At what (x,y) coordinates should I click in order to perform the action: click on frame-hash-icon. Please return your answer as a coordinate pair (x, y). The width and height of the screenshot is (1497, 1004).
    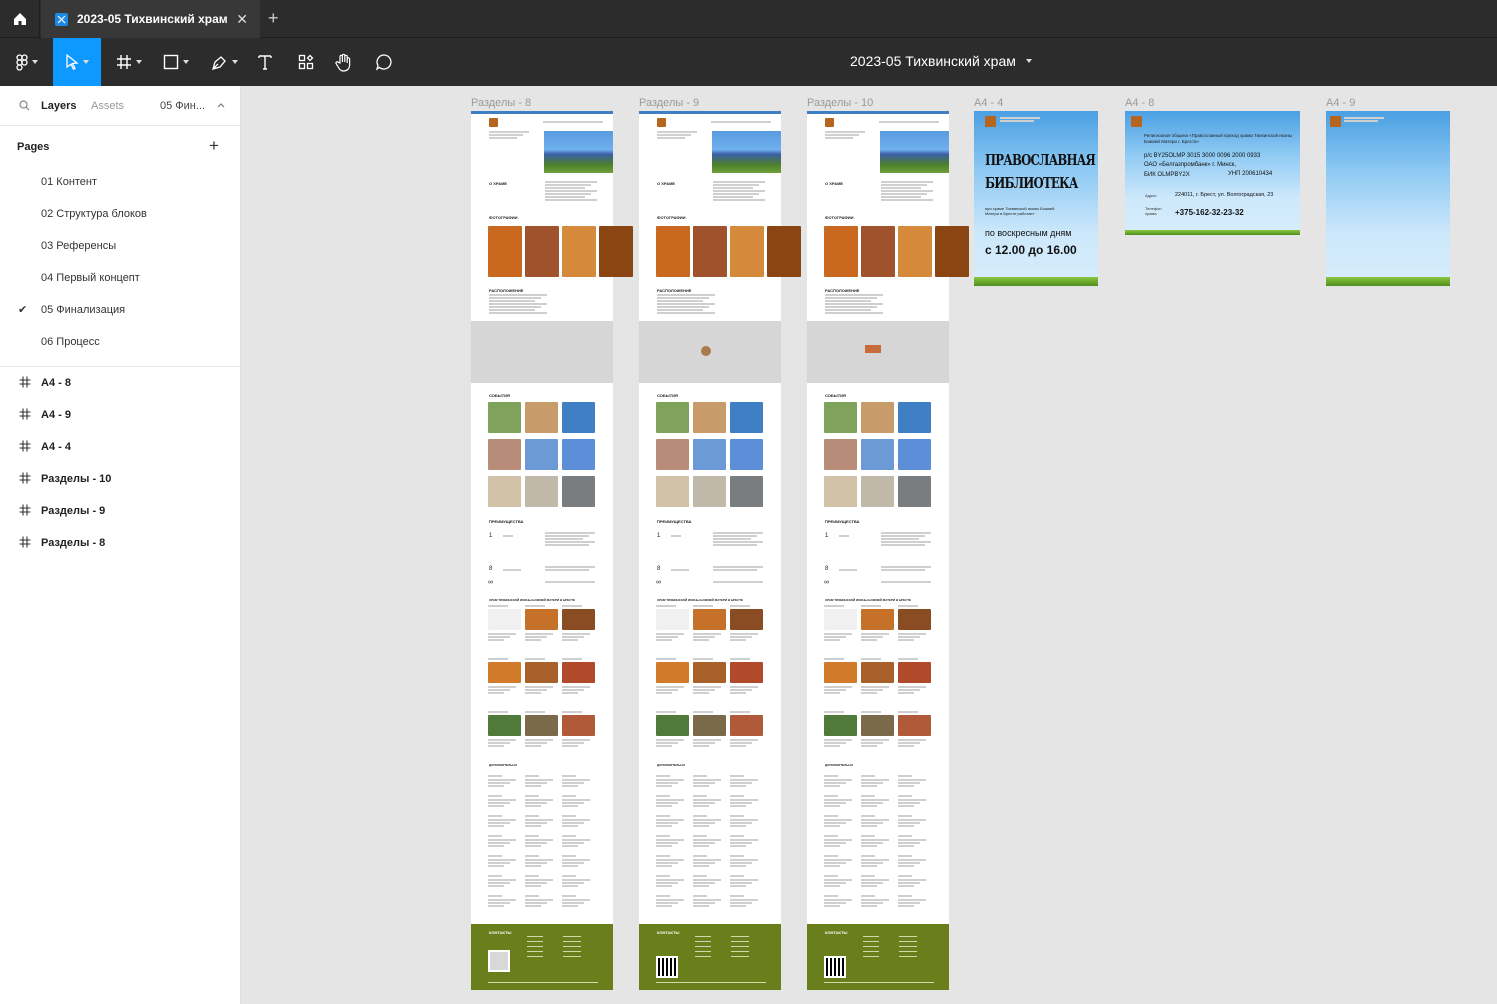
    Looking at the image, I should click on (25, 478).